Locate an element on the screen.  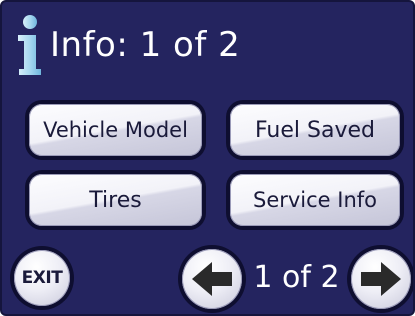
previous-page-button-face is located at coordinates (212, 279).